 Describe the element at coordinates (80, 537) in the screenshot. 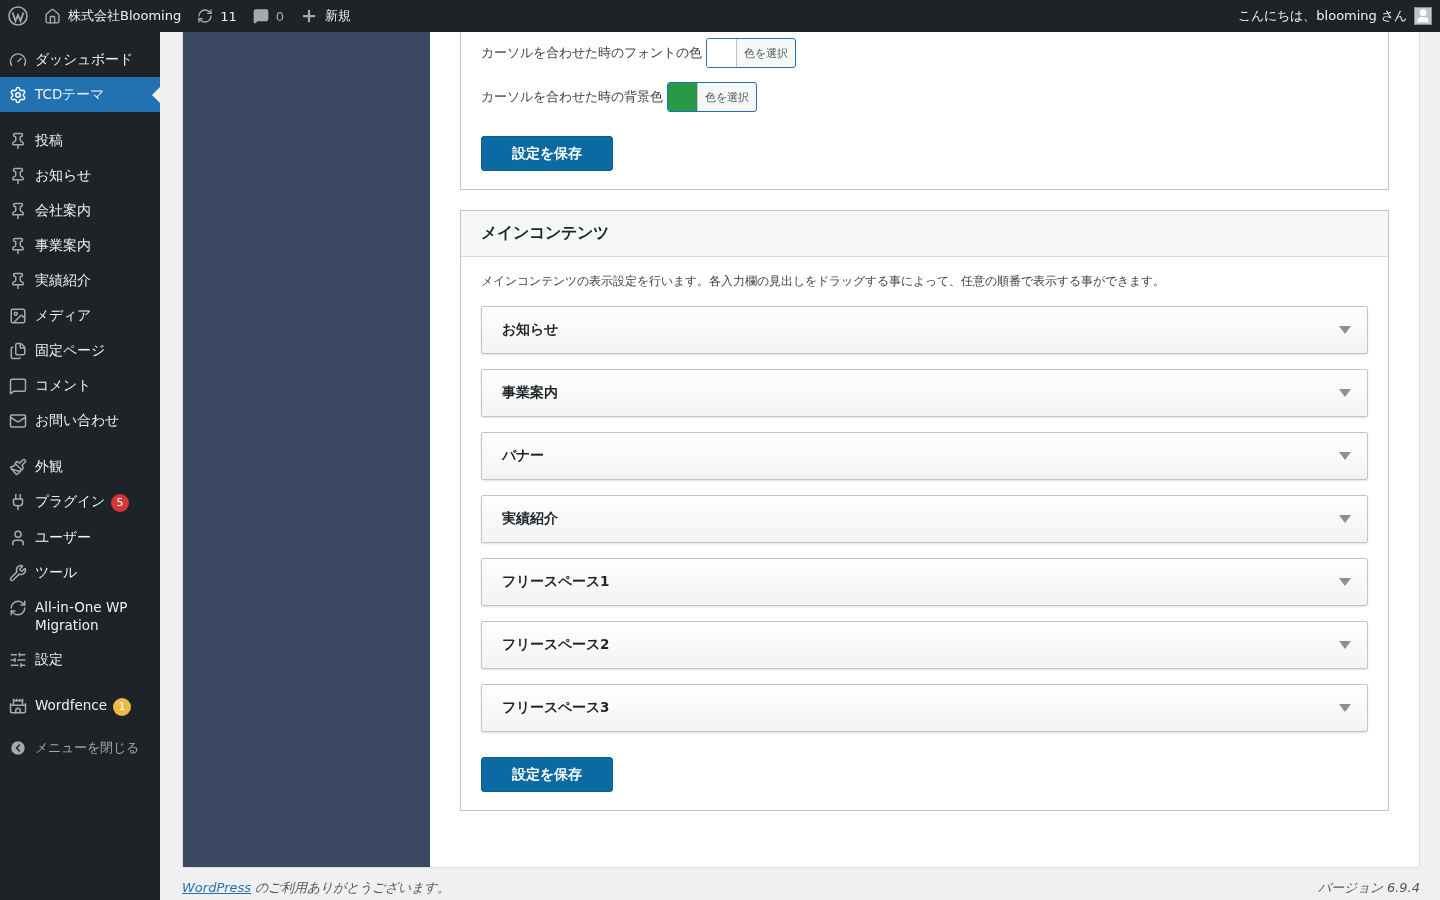

I see `sidebar-item: ユーザー` at that location.